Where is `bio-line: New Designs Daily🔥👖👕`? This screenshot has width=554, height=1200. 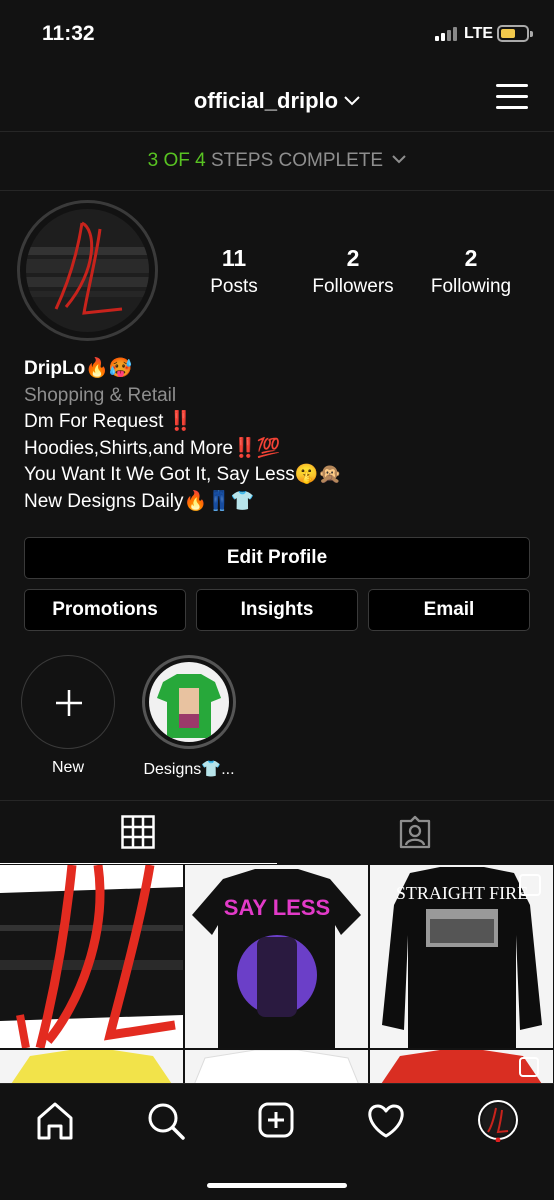
bio-line: New Designs Daily🔥👖👕 is located at coordinates (139, 501).